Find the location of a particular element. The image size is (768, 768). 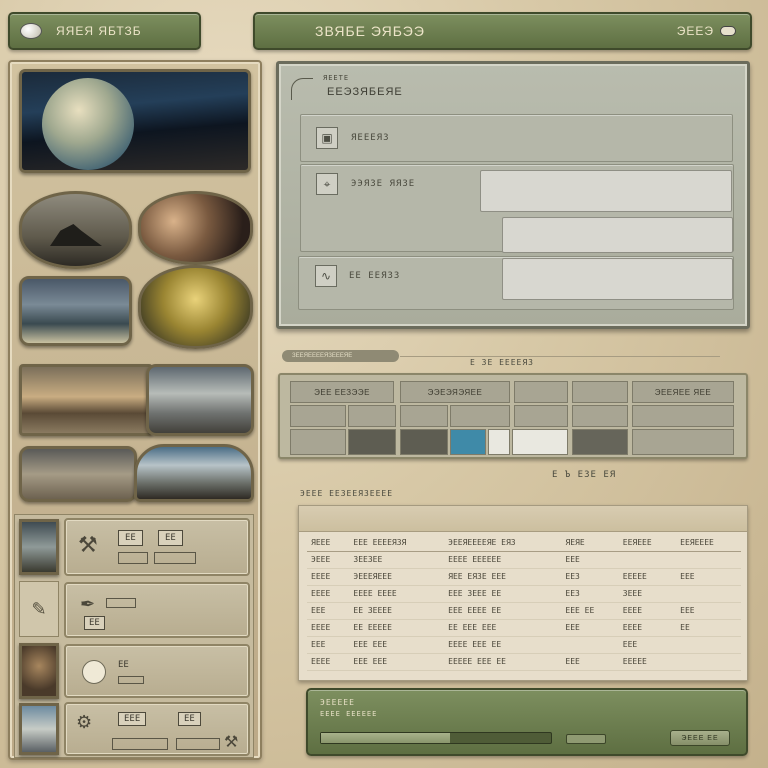

form-row-1: ▣ ЯЕЕЕЯЗ is located at coordinates (516, 138).